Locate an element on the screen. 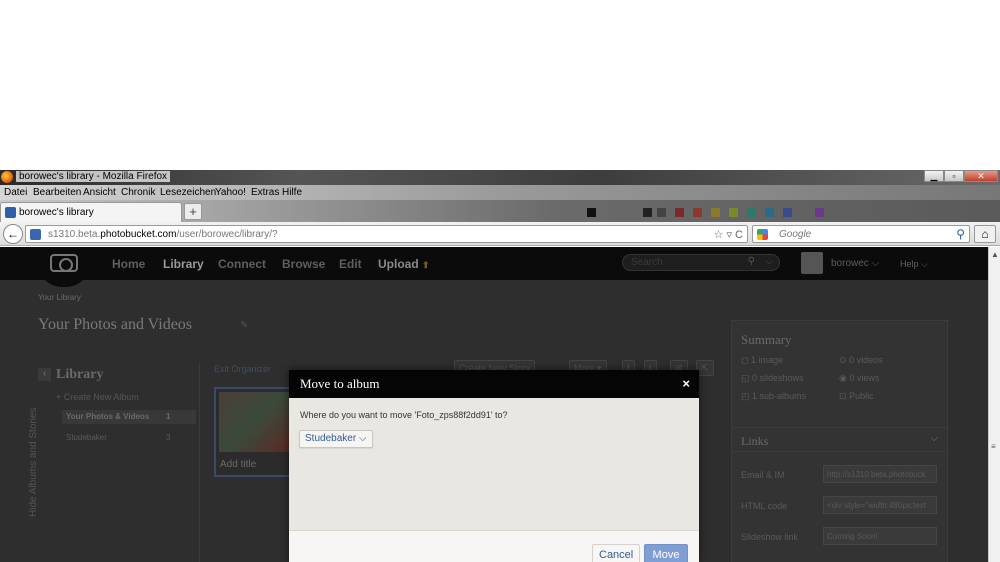 This screenshot has height=562, width=1000. slideshow-icon: ◱ is located at coordinates (745, 378).